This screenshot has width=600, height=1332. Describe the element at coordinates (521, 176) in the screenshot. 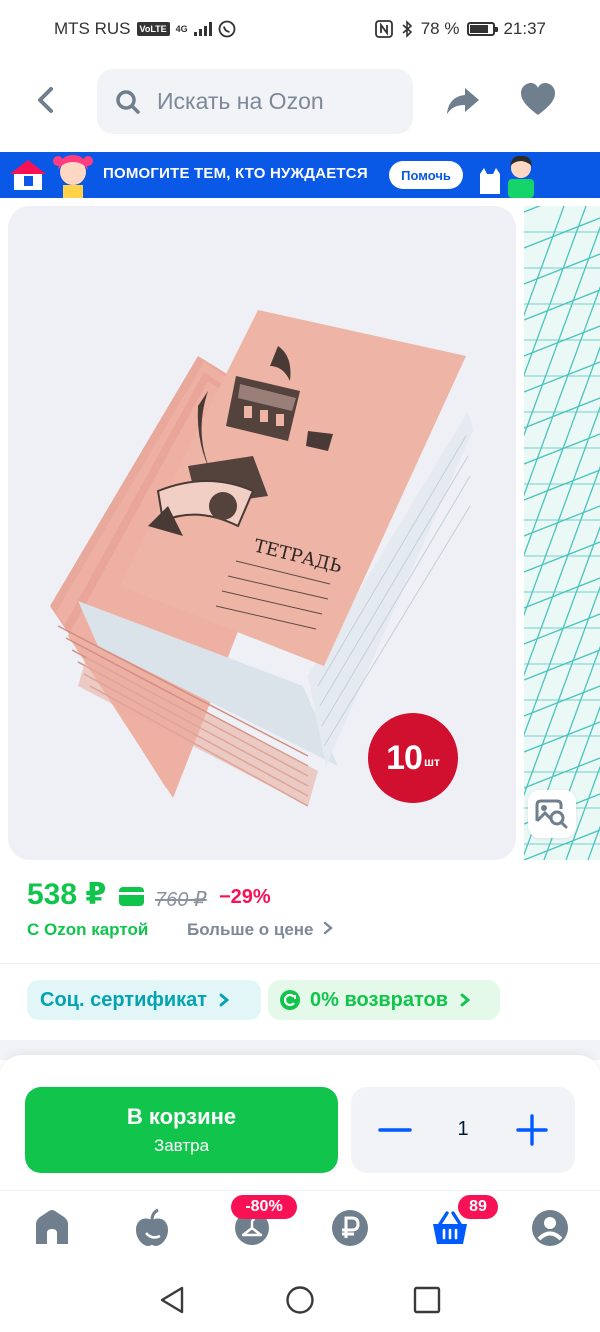

I see `boy-illustration-icon` at that location.